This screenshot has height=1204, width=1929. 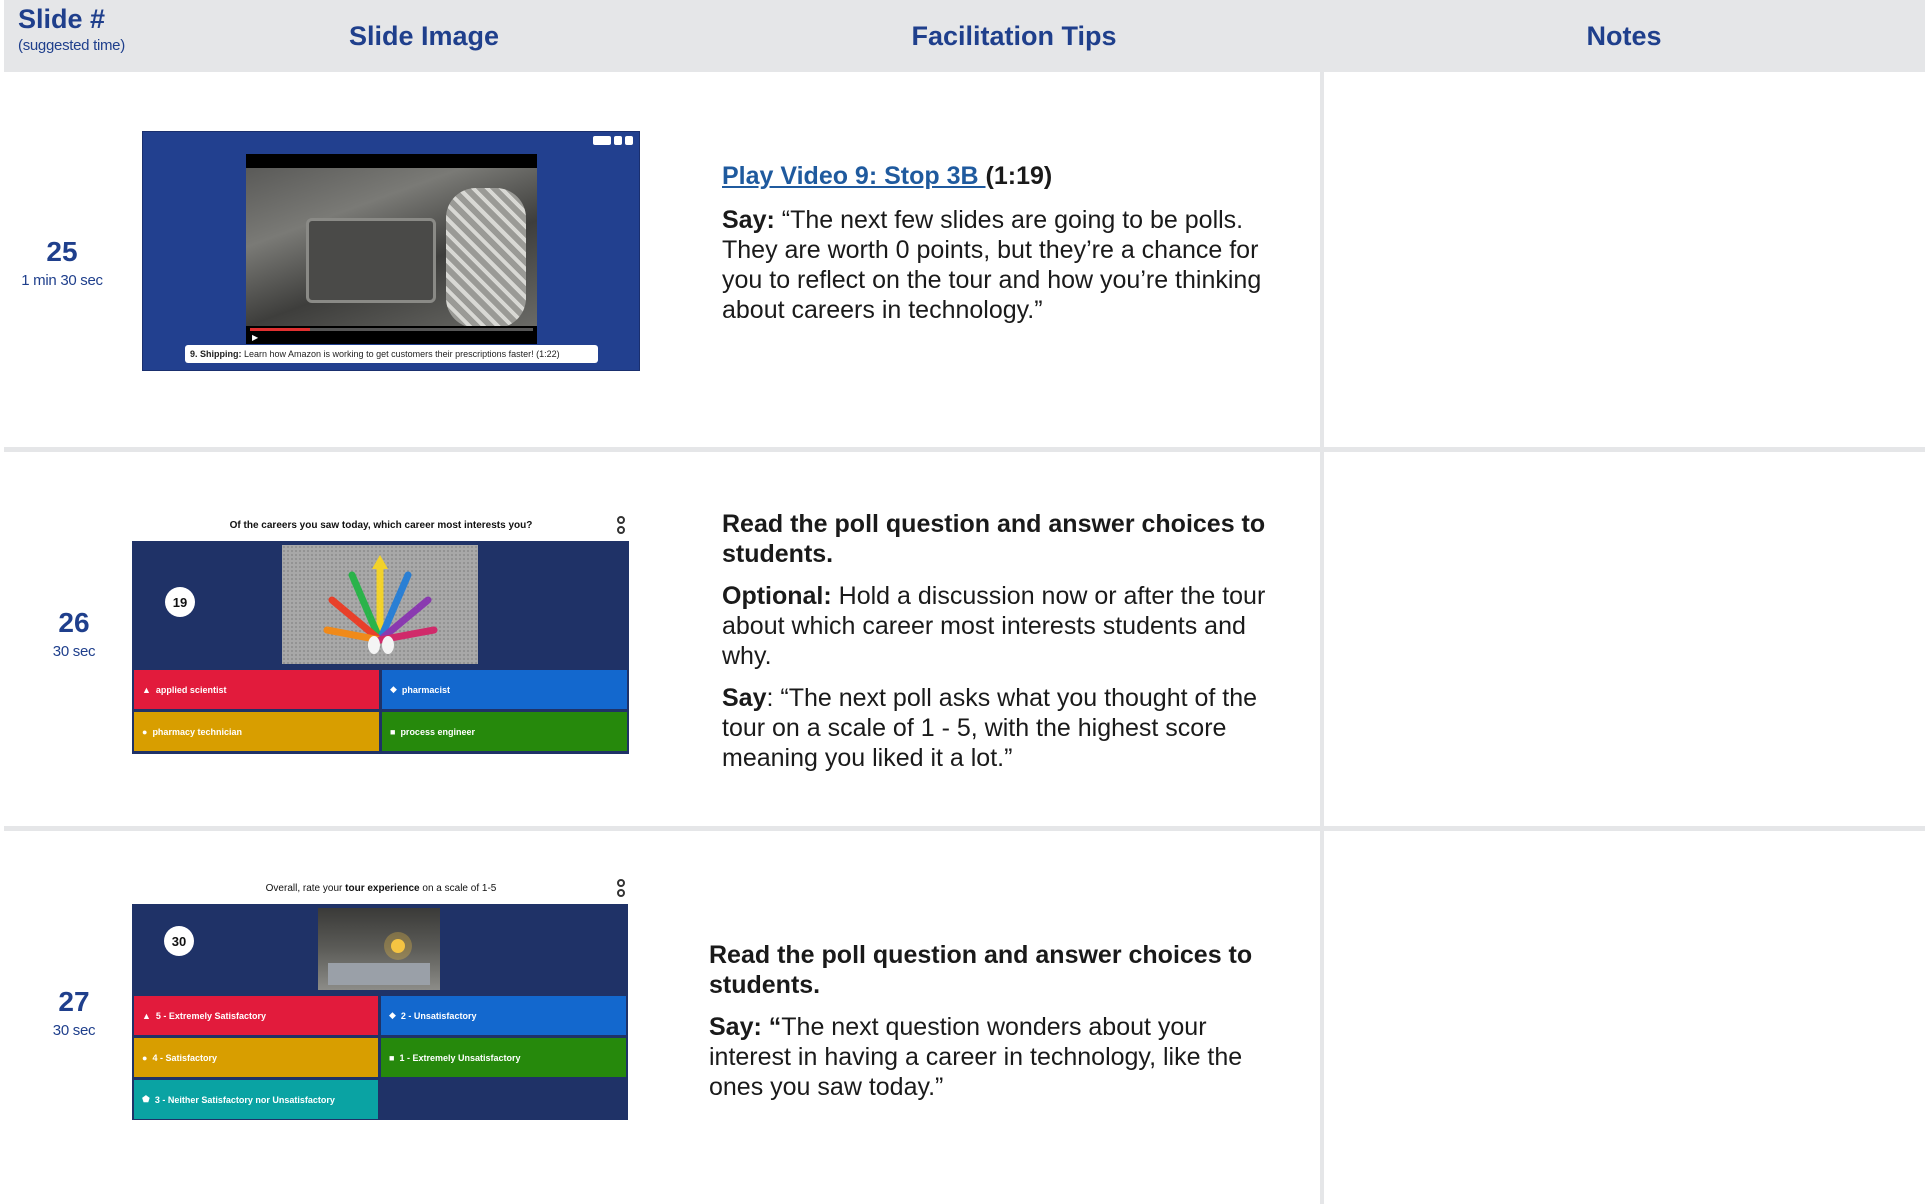 I want to click on optional-label: Optional:, so click(x=777, y=596).